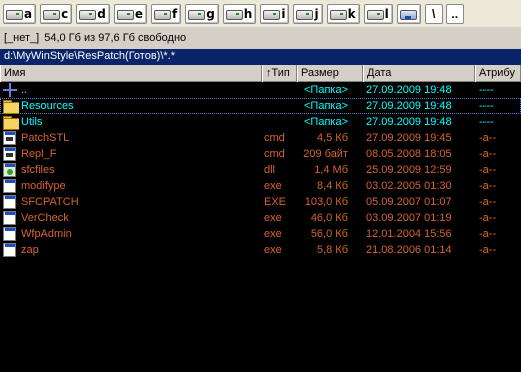  I want to click on file-size: 56,0 Кб, so click(329, 234).